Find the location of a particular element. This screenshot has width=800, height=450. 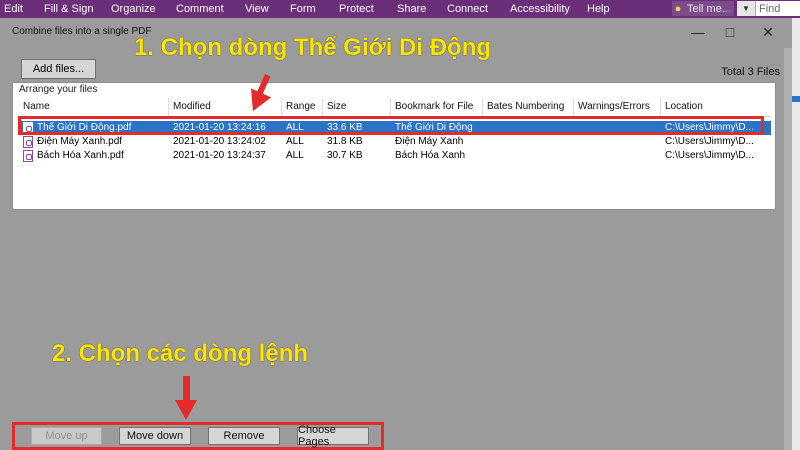

choose-pages-button: Choose Pages is located at coordinates (333, 436).